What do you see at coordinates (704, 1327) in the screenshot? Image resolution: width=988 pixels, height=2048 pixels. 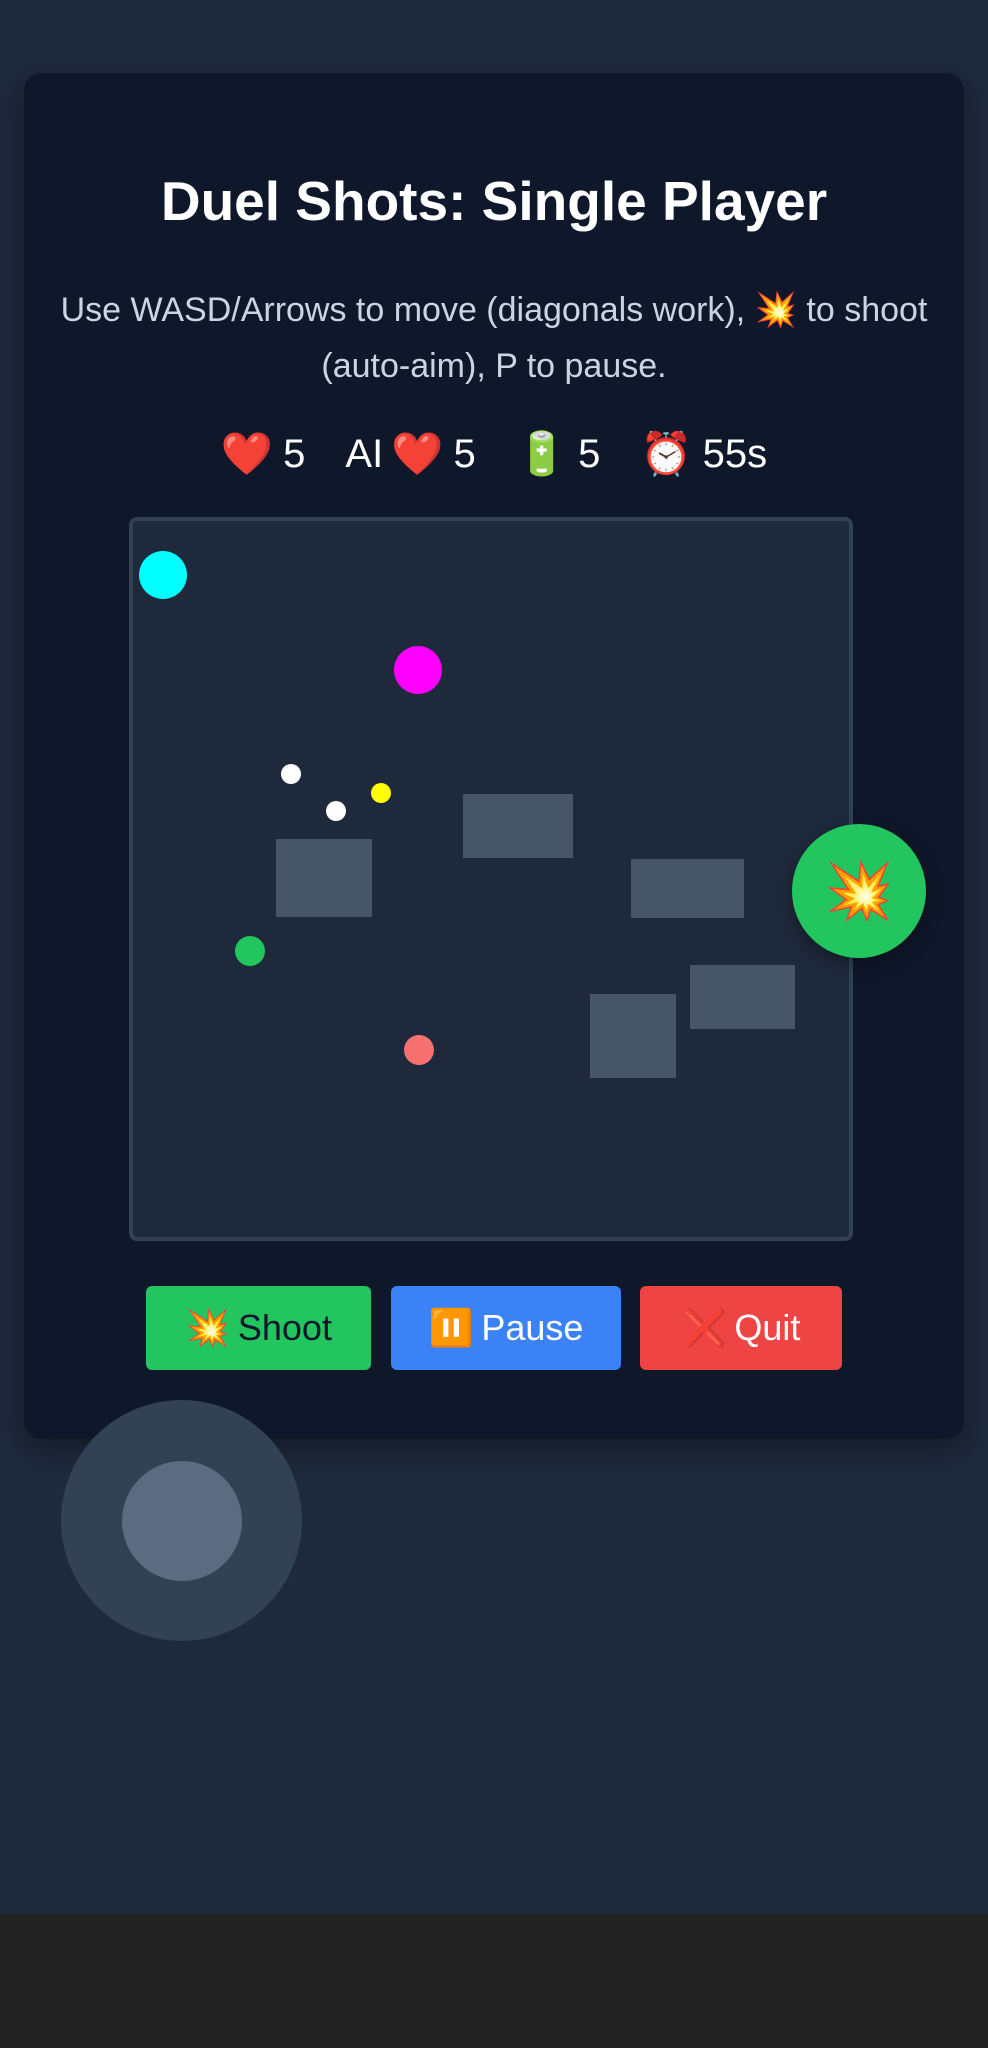 I see `close-icon: ❌` at bounding box center [704, 1327].